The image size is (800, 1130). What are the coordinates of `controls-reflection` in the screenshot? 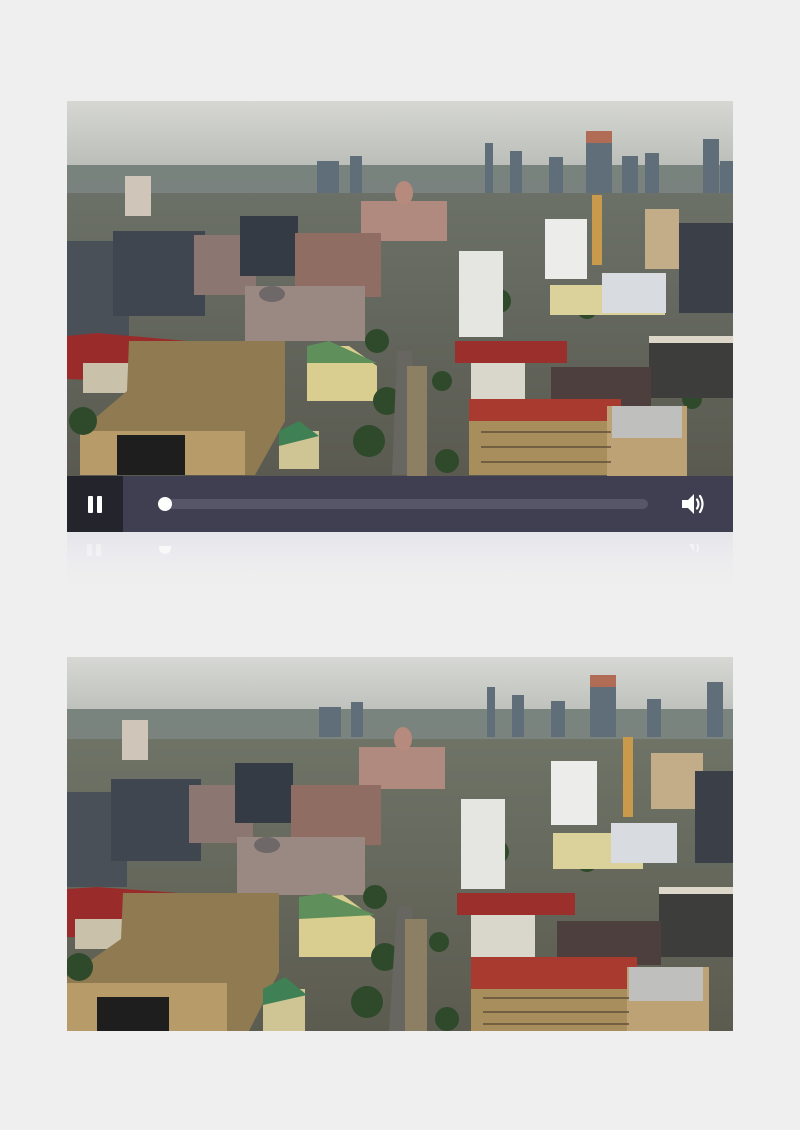 It's located at (400, 560).